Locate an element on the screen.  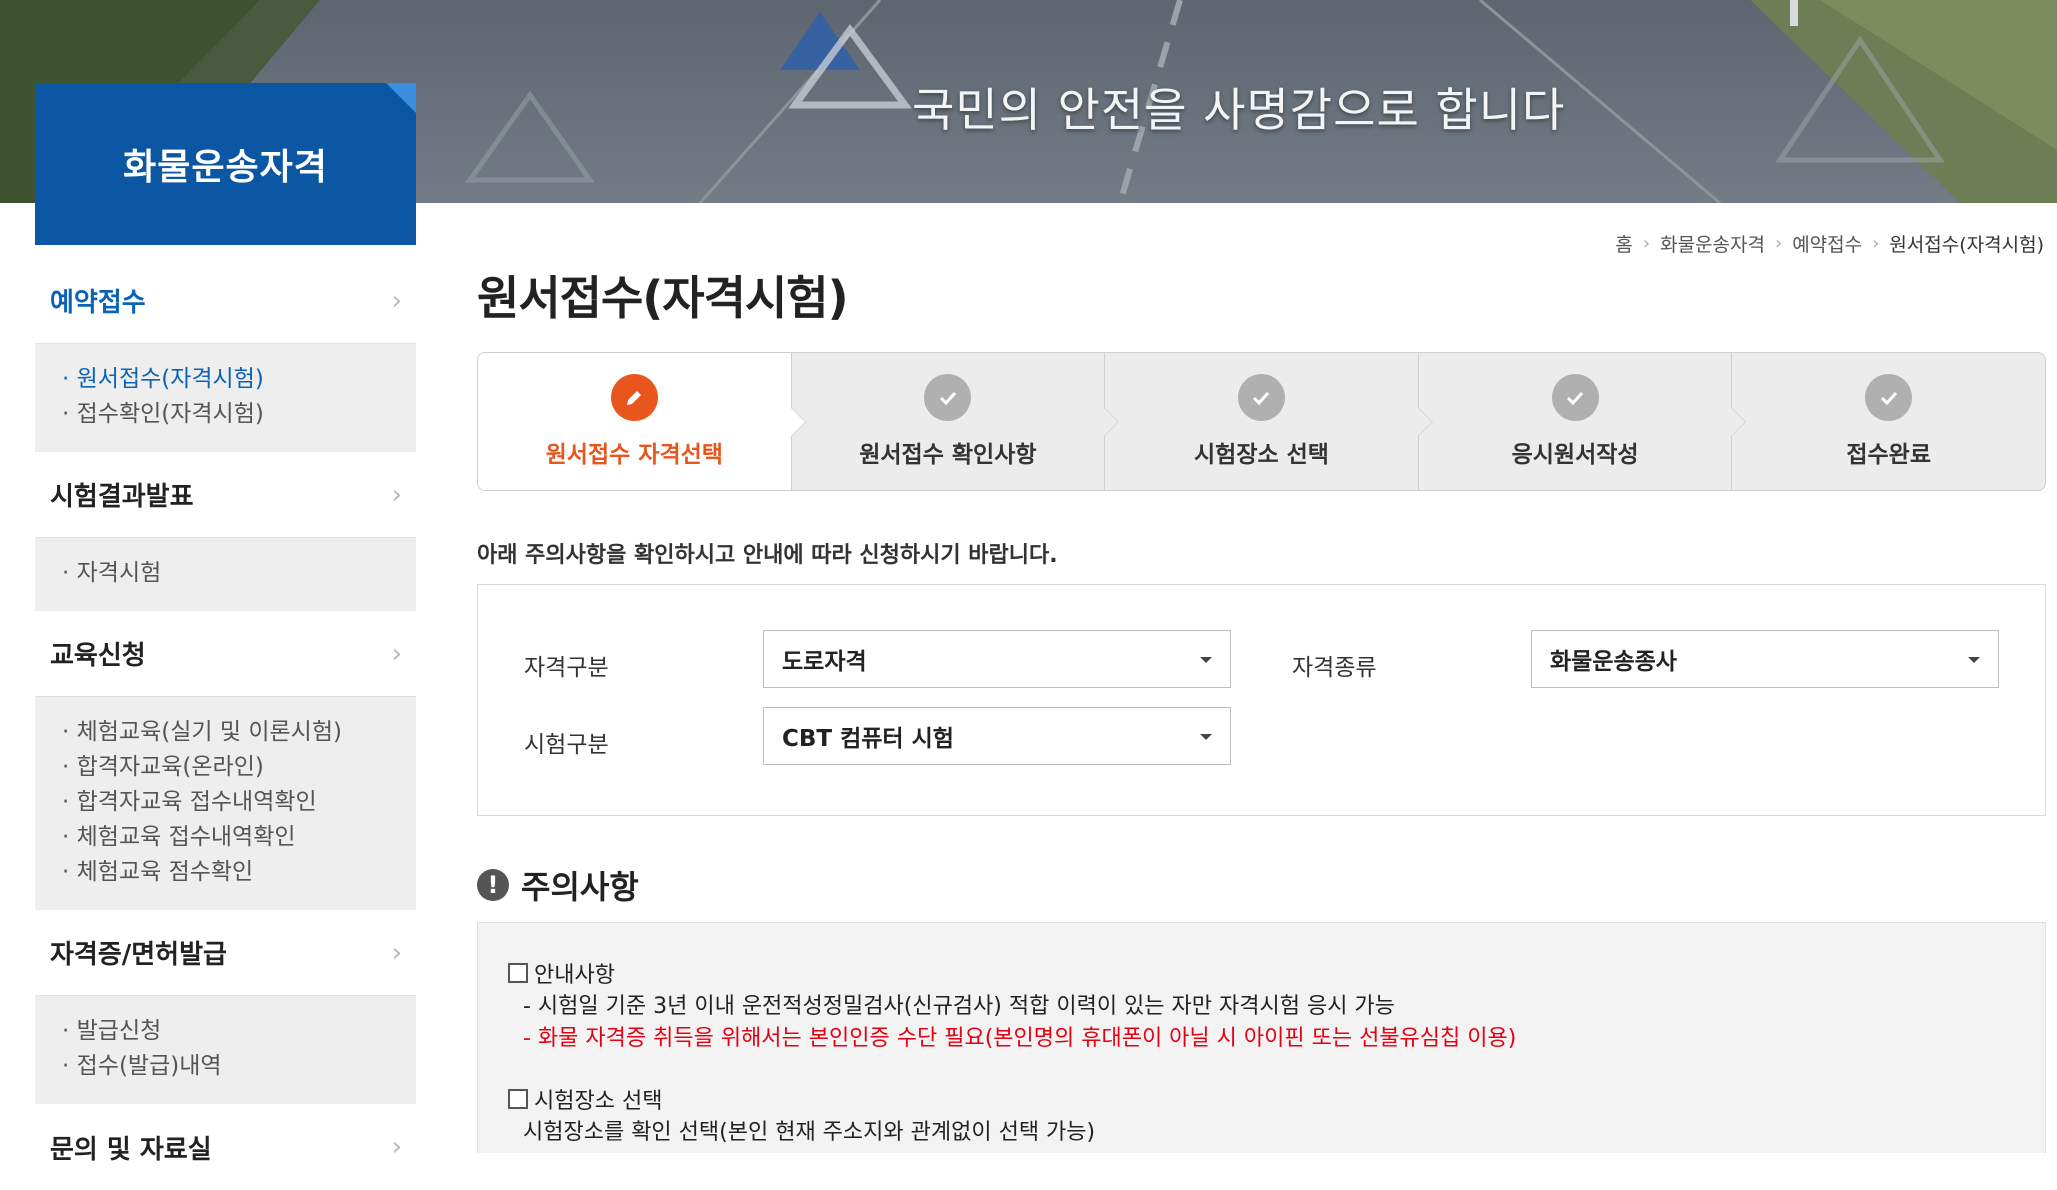
notice-text: 아래 주의사항을 확인하시고 안내에 따라 신청하시기 바랍니다. is located at coordinates (767, 555).